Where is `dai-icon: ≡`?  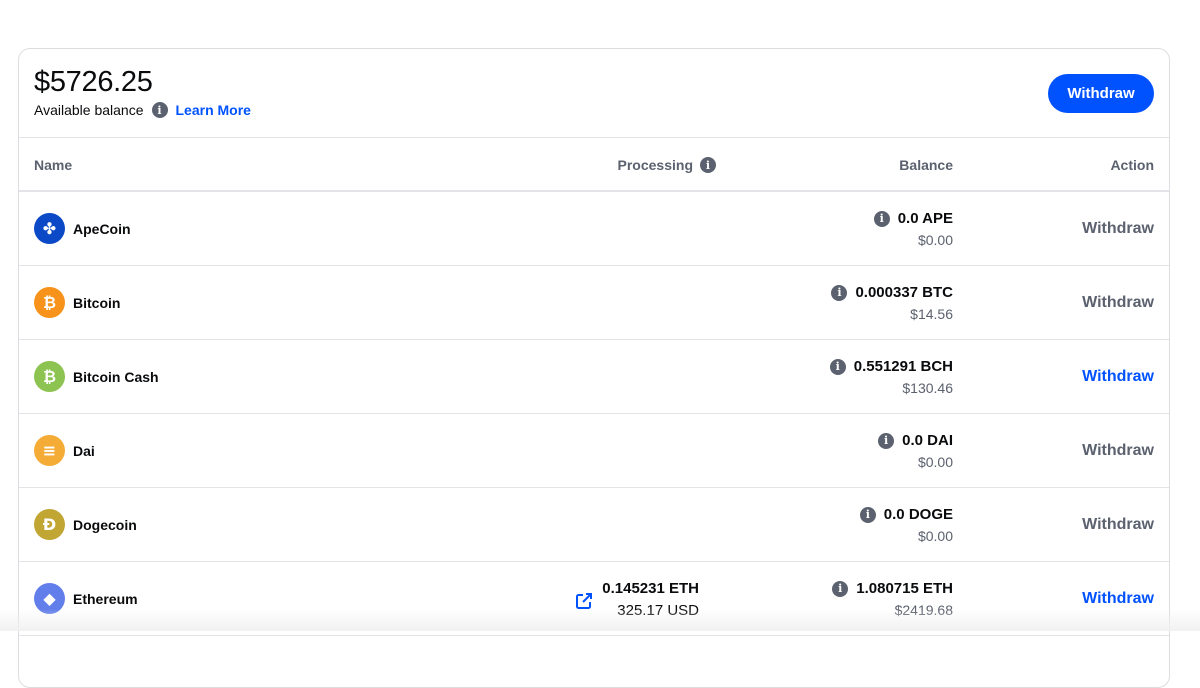 dai-icon: ≡ is located at coordinates (49, 450).